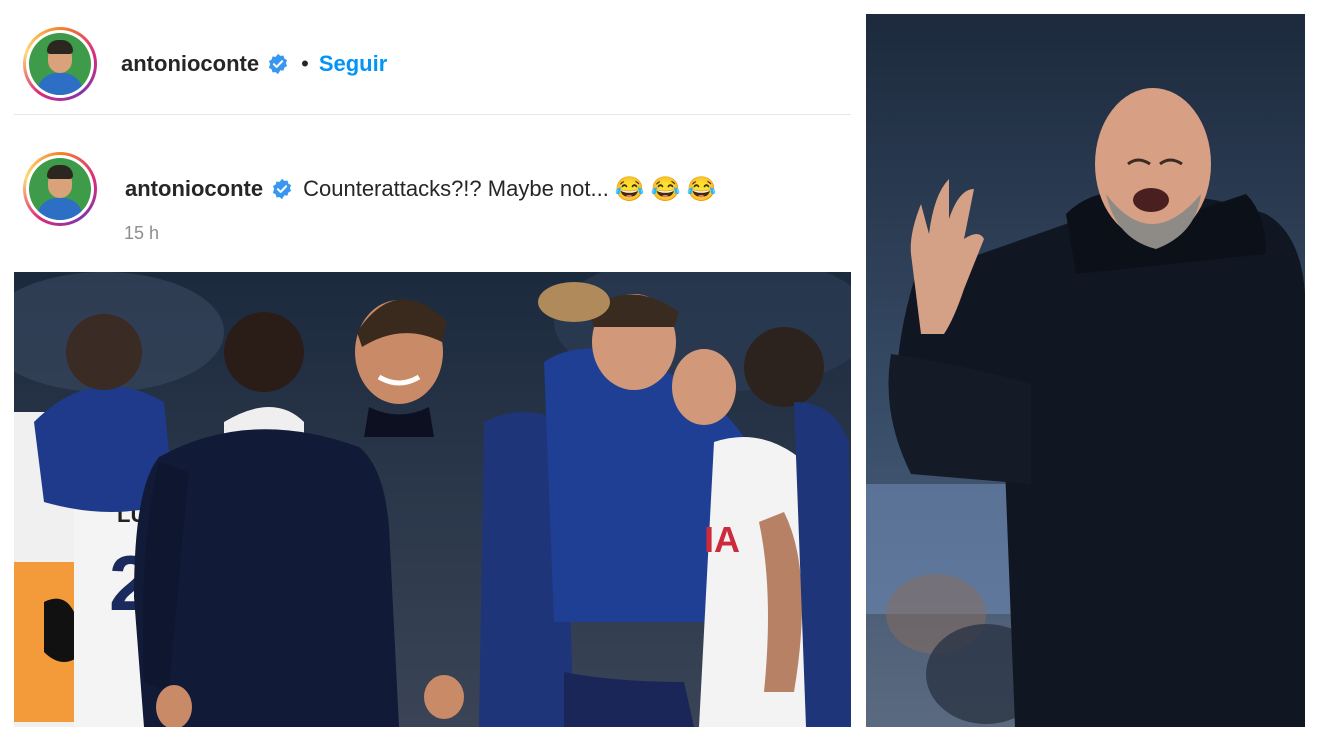  What do you see at coordinates (282, 189) in the screenshot?
I see `caption-verified-icon` at bounding box center [282, 189].